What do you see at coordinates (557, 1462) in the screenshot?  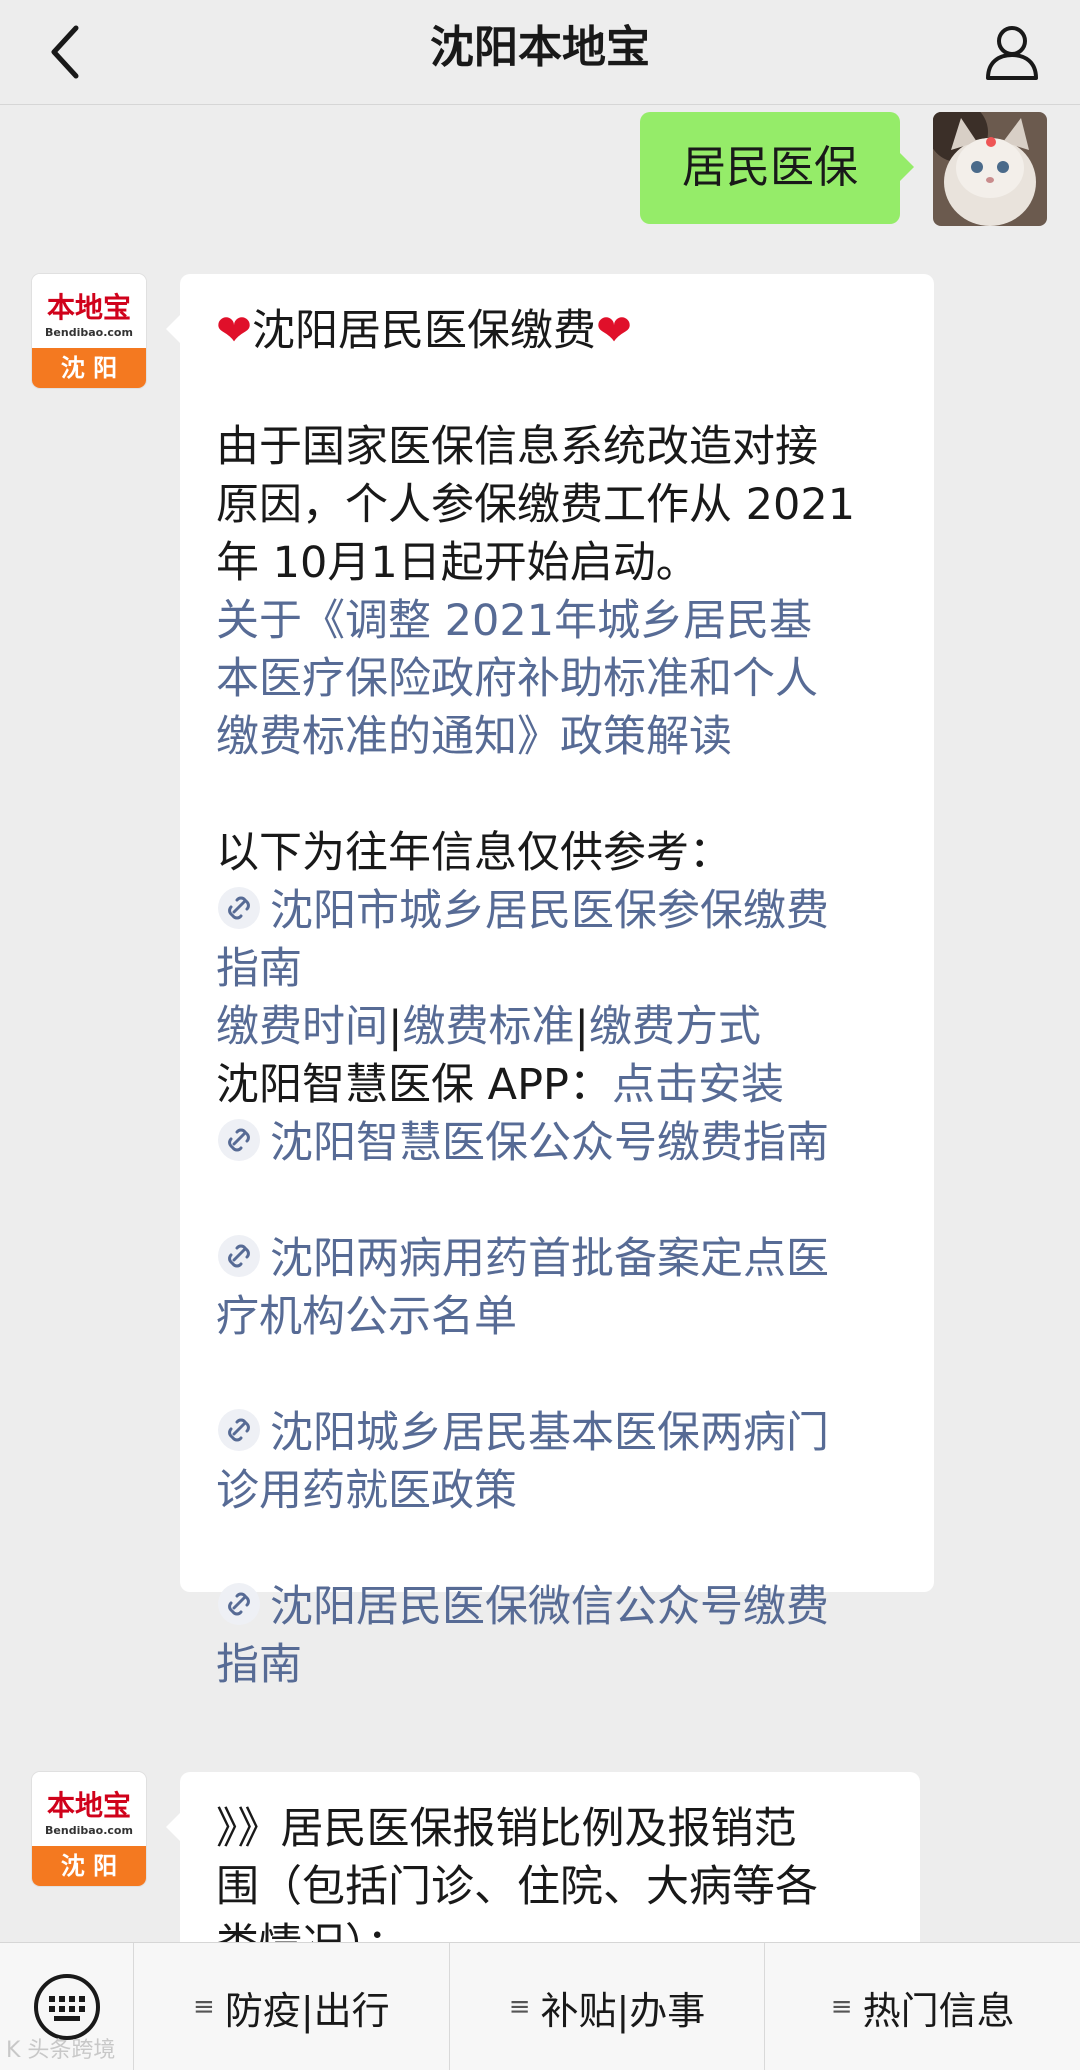 I see `outpatient-policy-link: 沈阳城乡居民基本医保两病门 诊用药就医政策` at bounding box center [557, 1462].